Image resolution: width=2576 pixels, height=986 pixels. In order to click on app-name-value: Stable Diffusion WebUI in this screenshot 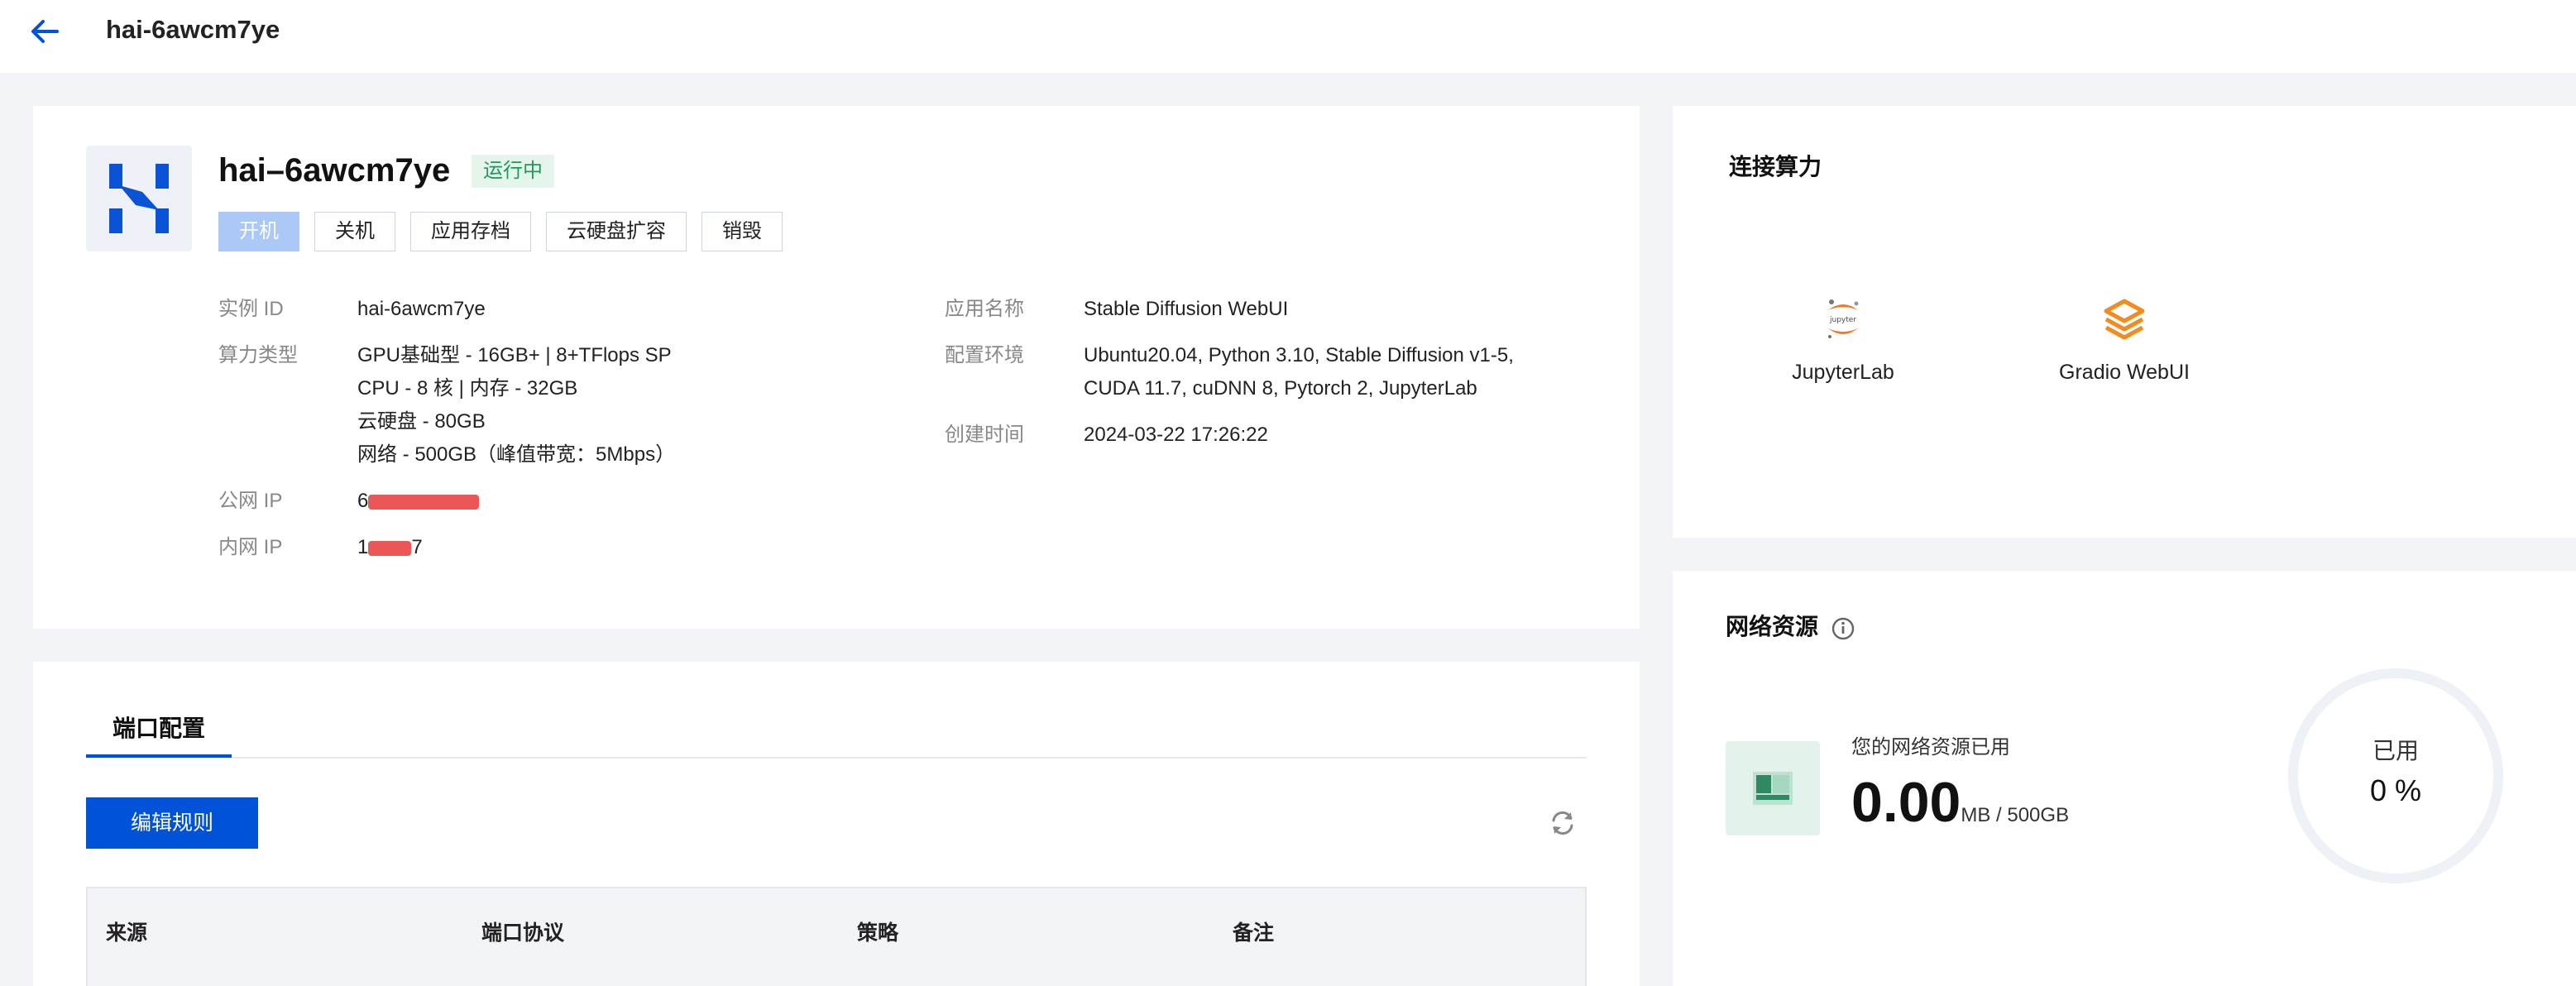, I will do `click(1186, 309)`.